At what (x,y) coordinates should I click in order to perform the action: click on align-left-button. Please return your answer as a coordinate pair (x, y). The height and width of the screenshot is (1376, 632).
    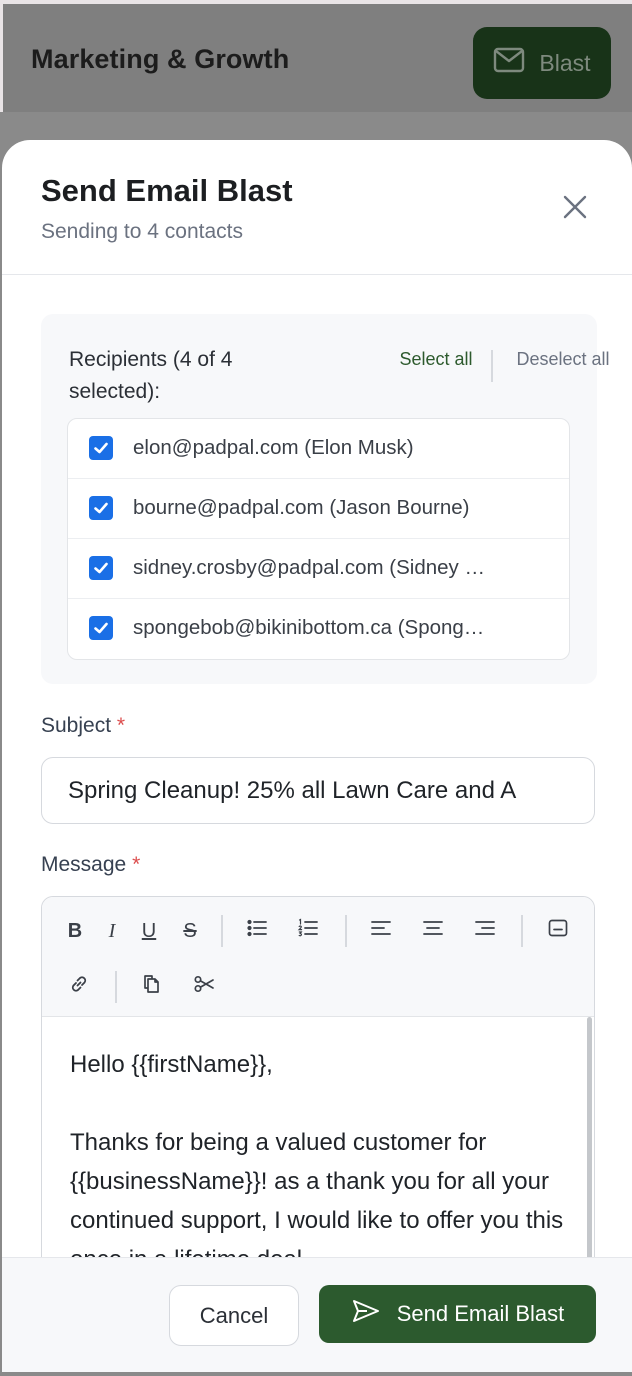
    Looking at the image, I should click on (381, 931).